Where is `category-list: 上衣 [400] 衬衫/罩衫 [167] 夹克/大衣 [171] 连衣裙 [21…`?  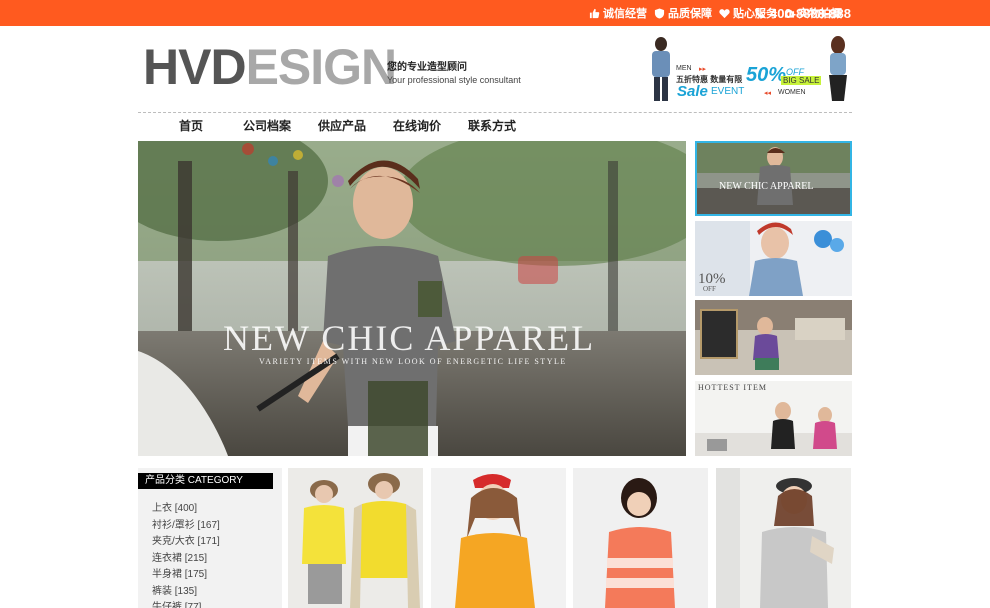
category-list: 上衣 [400] 衬衫/罩衫 [167] 夹克/大衣 [171] 连衣裙 [21… is located at coordinates (186, 554).